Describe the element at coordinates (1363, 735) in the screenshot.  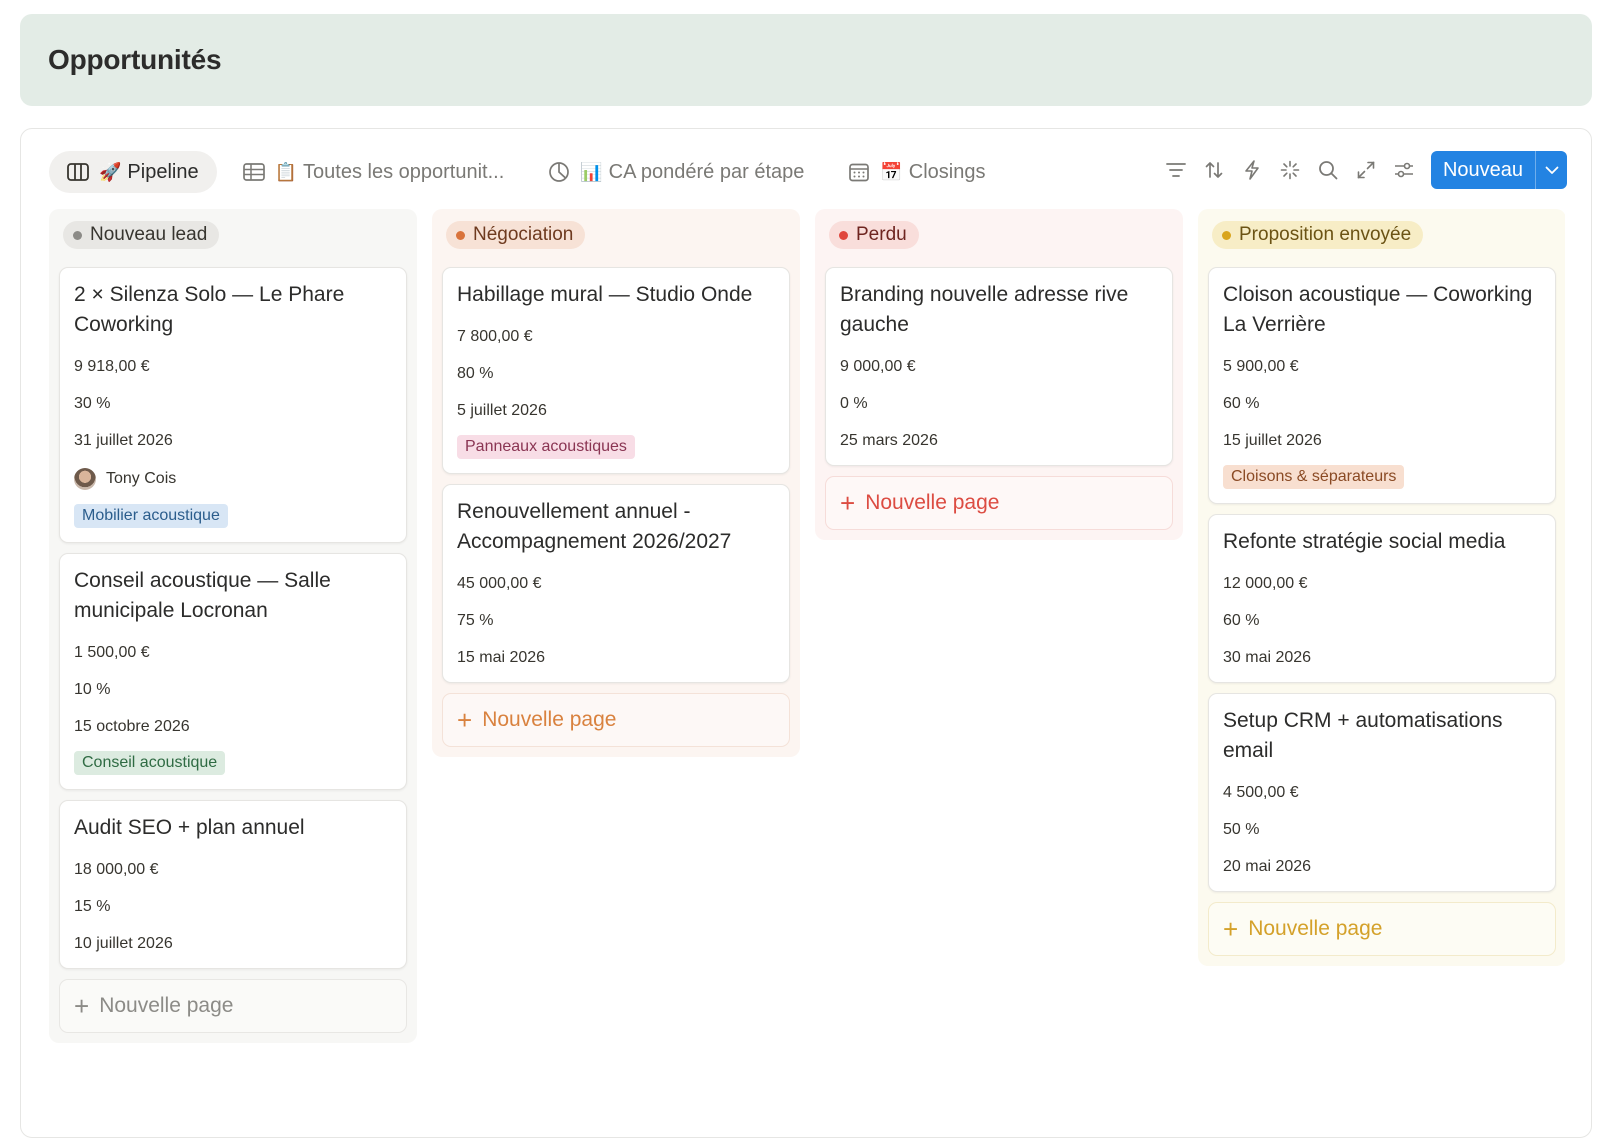
I see `card-title: Setup CRM + automatisations email` at that location.